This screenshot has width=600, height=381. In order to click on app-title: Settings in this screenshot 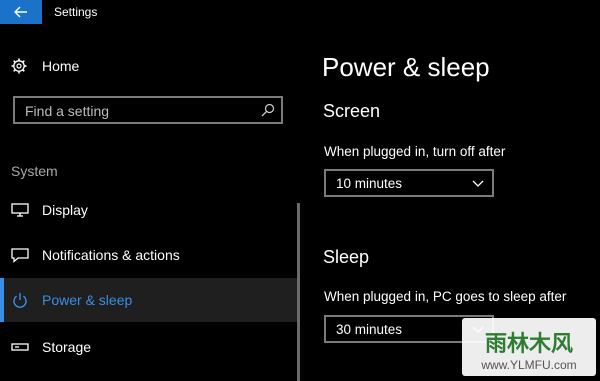, I will do `click(76, 12)`.